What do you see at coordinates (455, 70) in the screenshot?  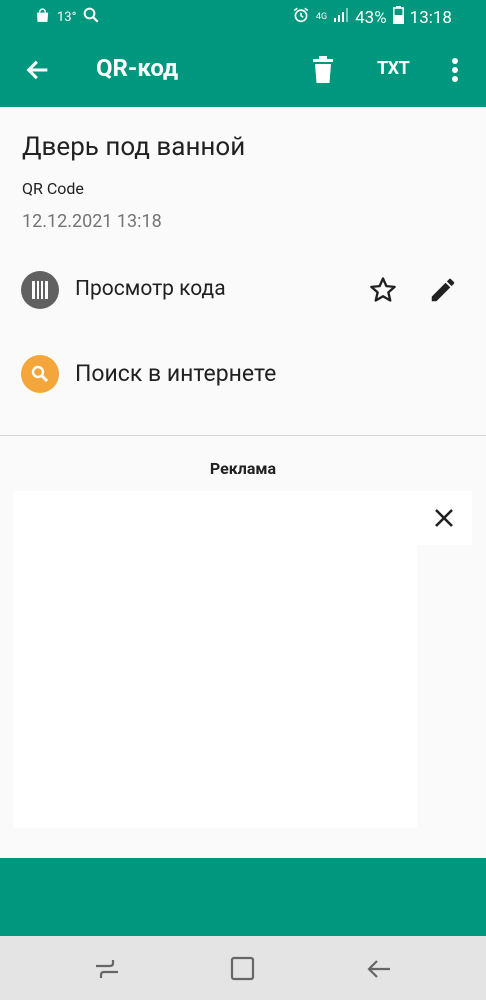 I see `more-options-icon` at bounding box center [455, 70].